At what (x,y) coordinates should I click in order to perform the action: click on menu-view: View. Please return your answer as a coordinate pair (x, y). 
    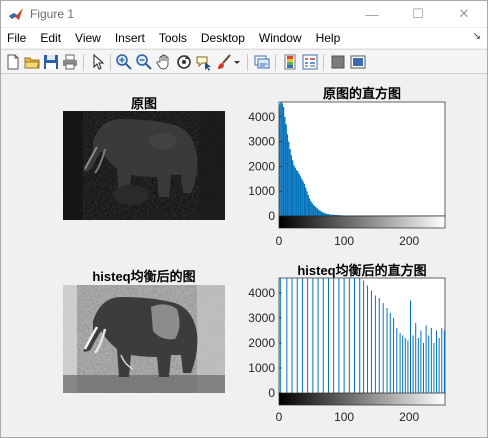
    Looking at the image, I should click on (88, 38).